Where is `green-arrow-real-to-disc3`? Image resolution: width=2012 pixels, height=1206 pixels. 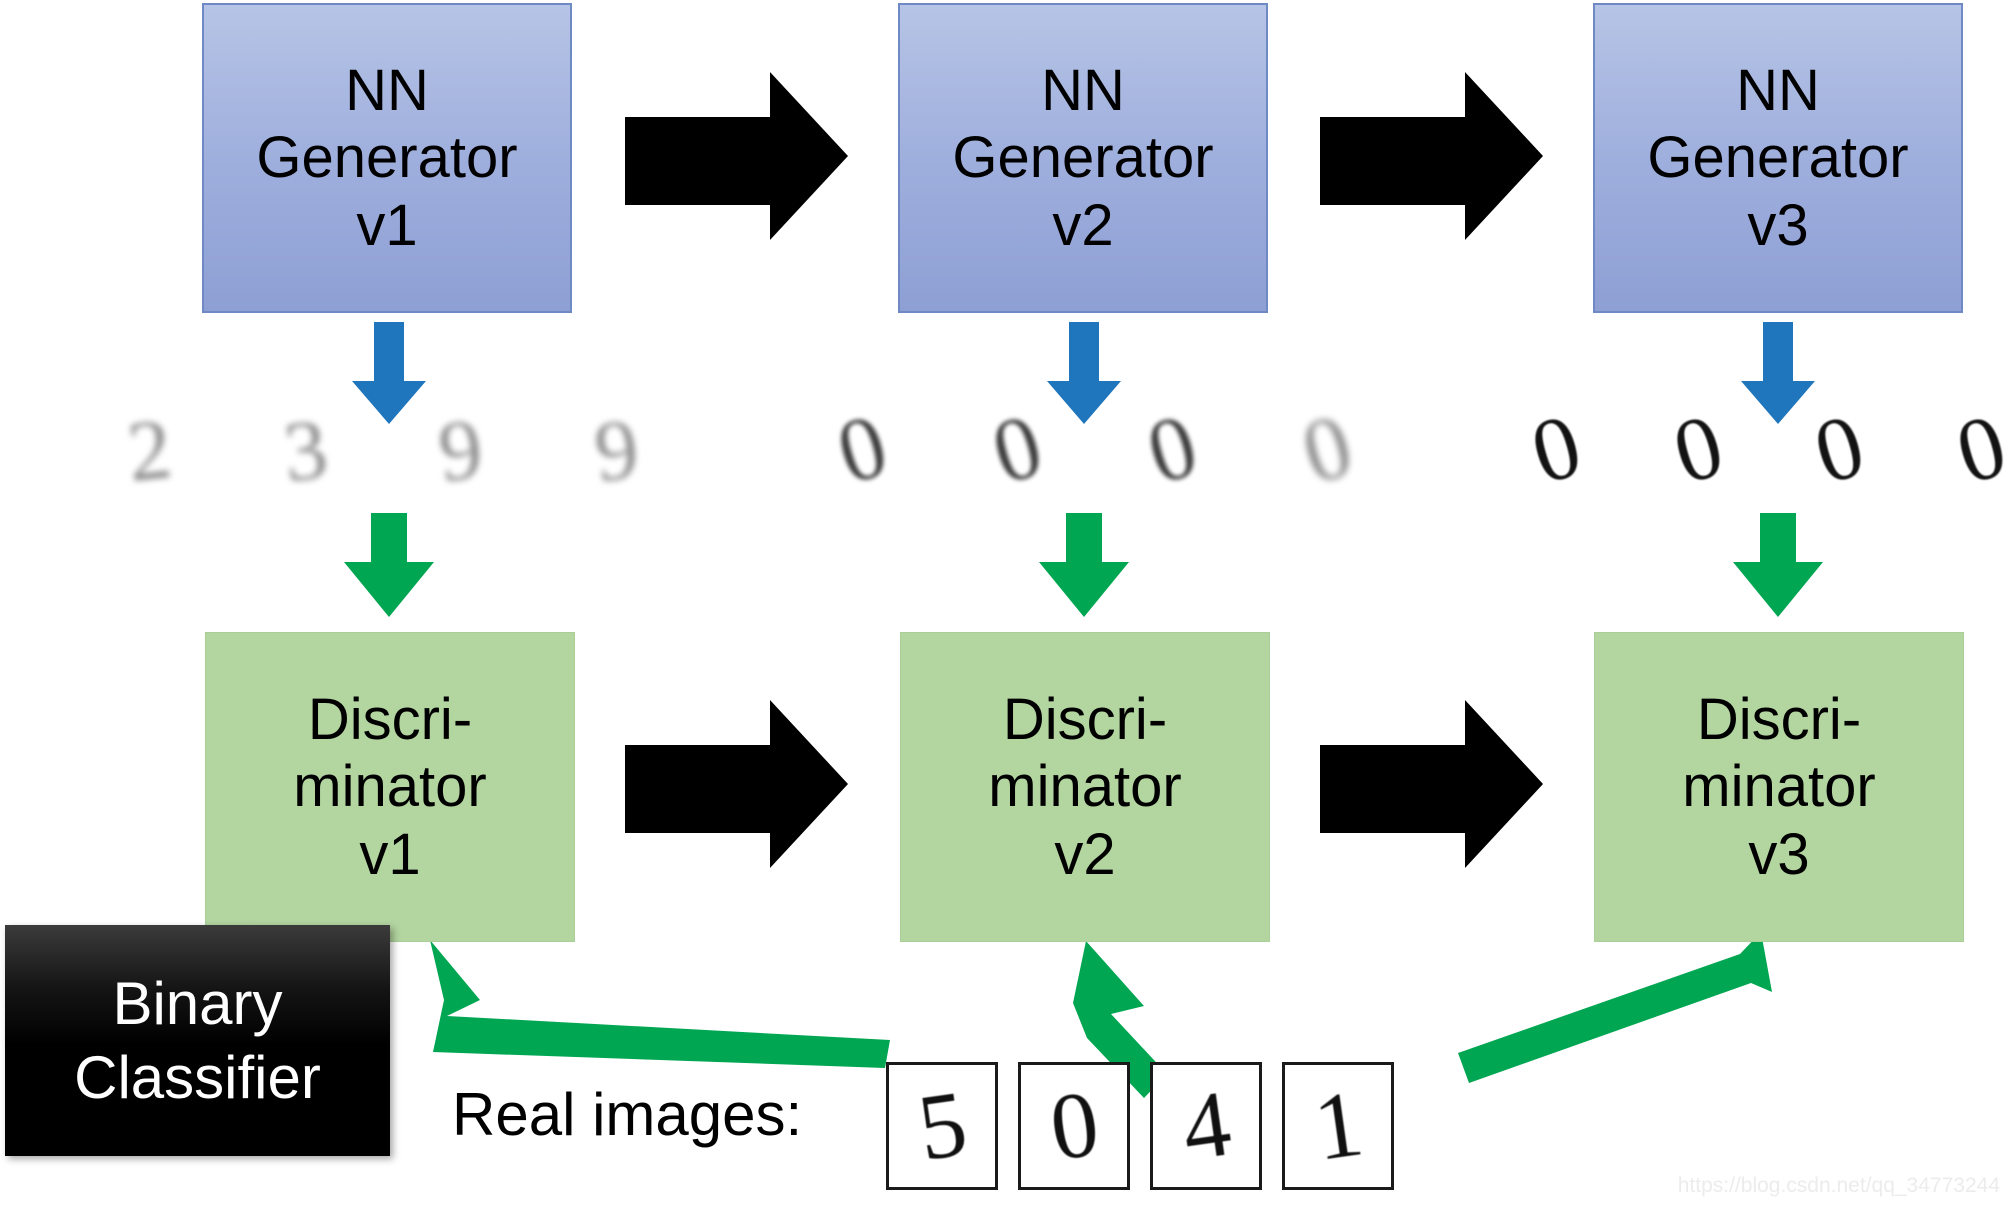 green-arrow-real-to-disc3 is located at coordinates (1615, 1007).